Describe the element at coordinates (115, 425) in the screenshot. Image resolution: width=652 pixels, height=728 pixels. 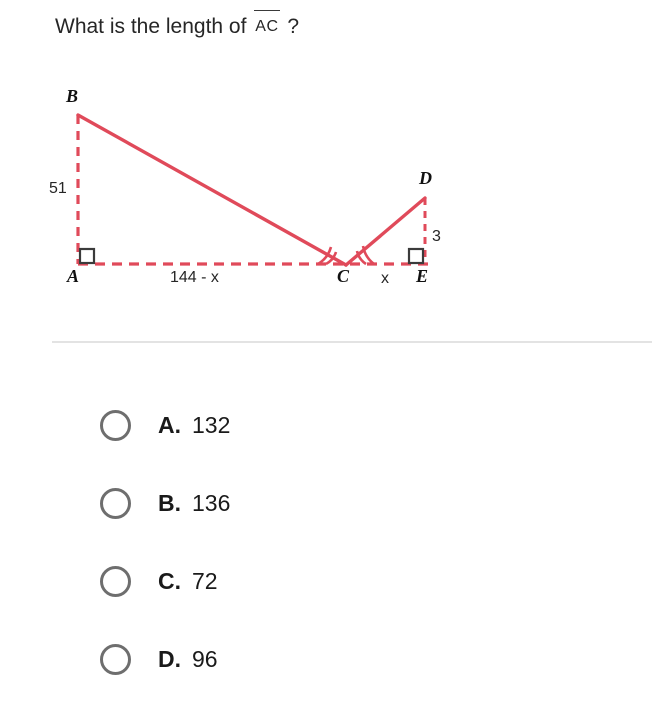
I see `radio-button-a` at that location.